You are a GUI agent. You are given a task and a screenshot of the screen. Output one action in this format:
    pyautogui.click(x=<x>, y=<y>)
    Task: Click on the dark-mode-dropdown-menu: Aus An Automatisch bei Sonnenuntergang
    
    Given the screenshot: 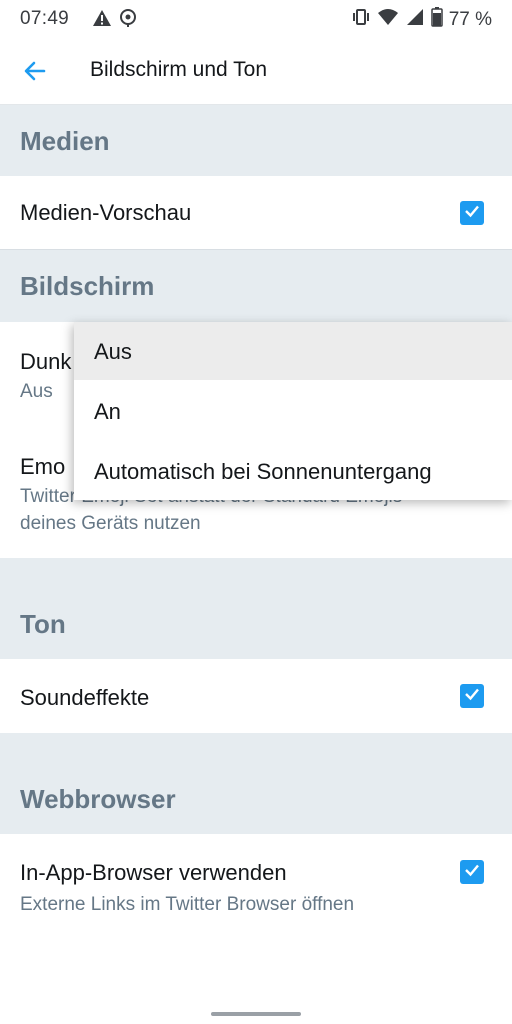 What is the action you would take?
    pyautogui.click(x=293, y=411)
    